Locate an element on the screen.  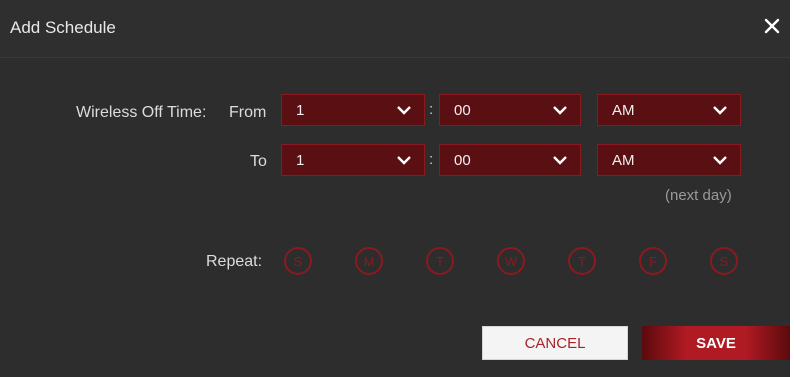
repeat-label: Repeat: is located at coordinates (234, 261).